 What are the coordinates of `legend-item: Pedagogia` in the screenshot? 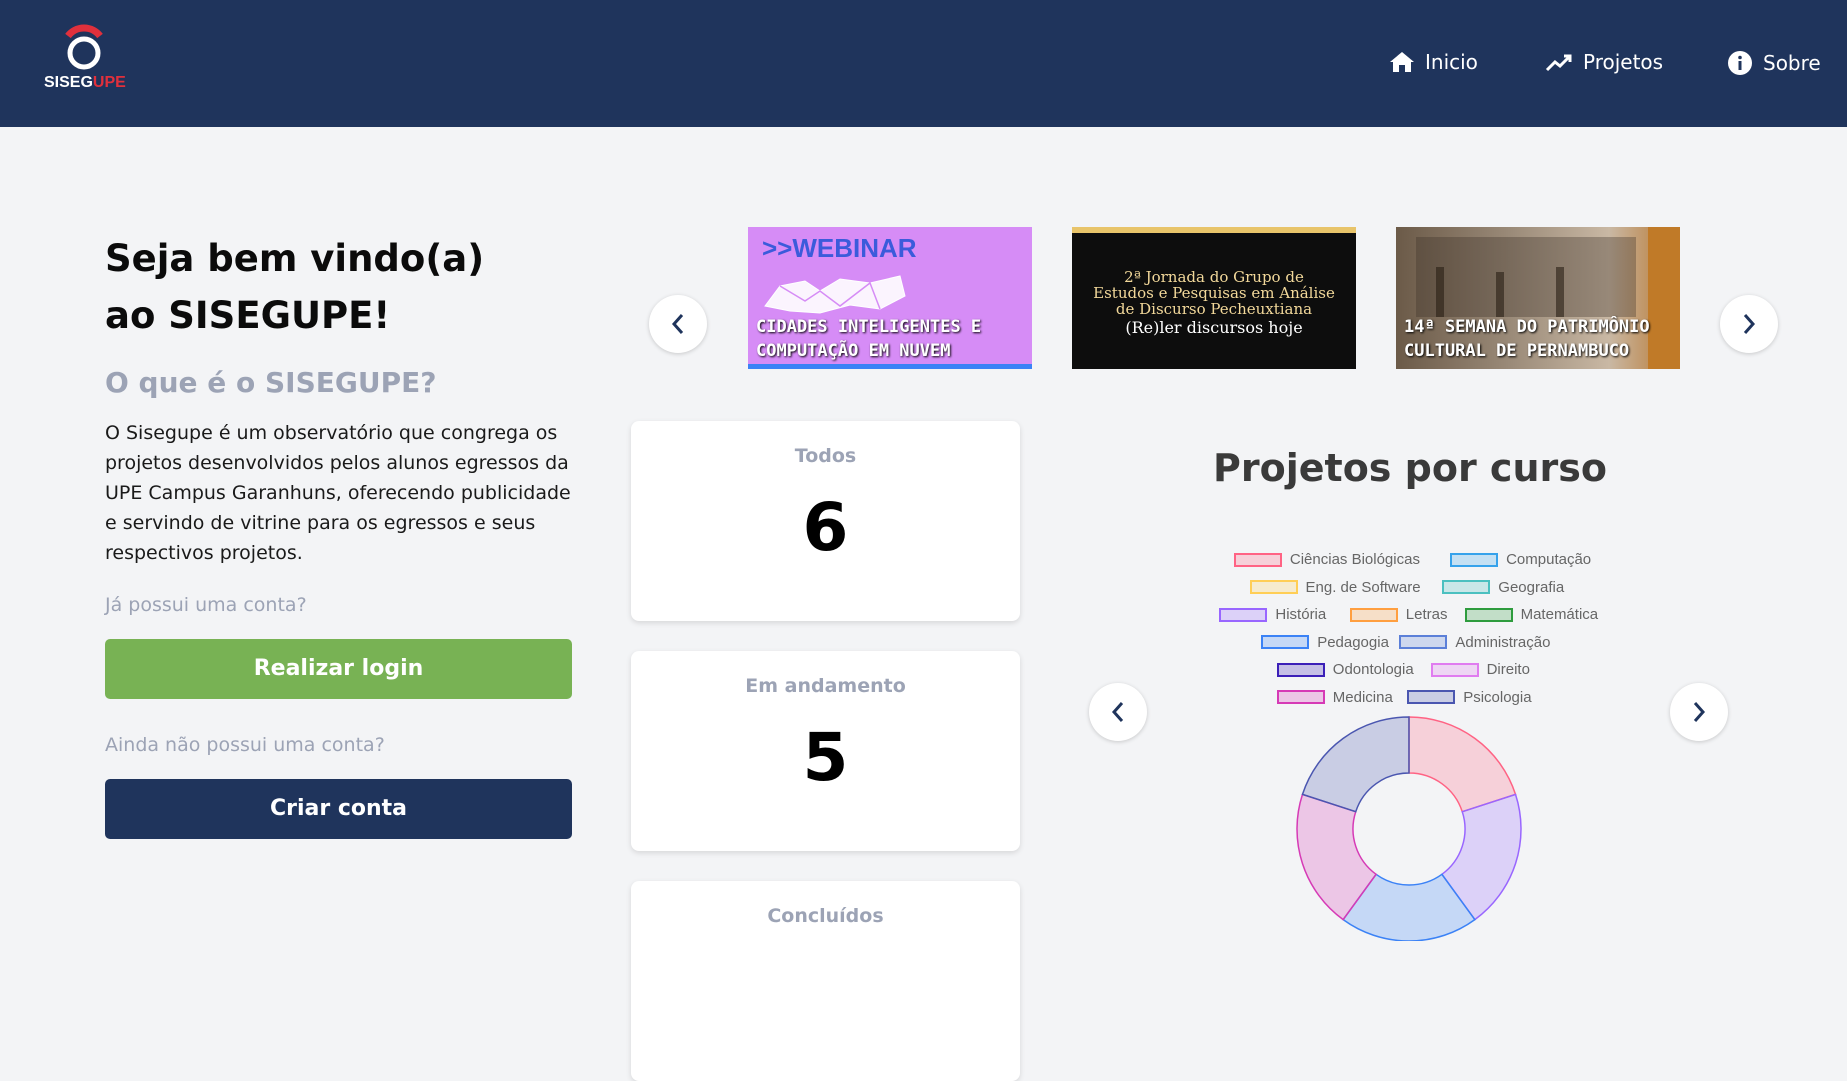 It's located at (1325, 642).